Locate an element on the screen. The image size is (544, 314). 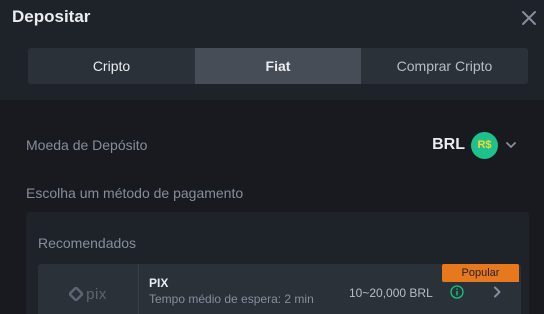
close-button is located at coordinates (529, 18).